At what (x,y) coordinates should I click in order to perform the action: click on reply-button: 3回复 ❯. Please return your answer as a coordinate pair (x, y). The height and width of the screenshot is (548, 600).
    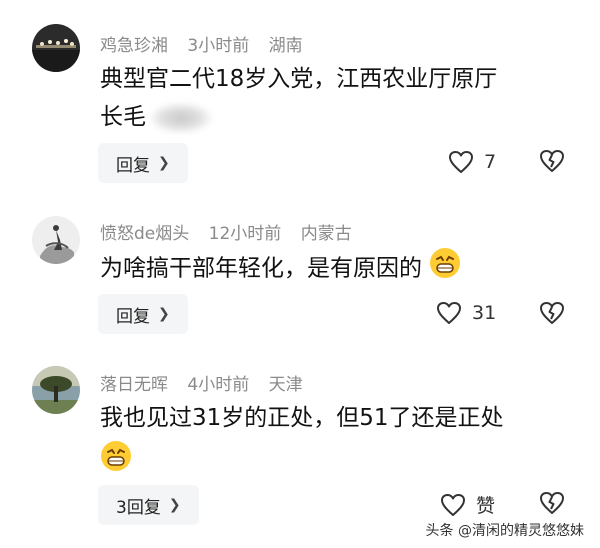
    Looking at the image, I should click on (148, 505).